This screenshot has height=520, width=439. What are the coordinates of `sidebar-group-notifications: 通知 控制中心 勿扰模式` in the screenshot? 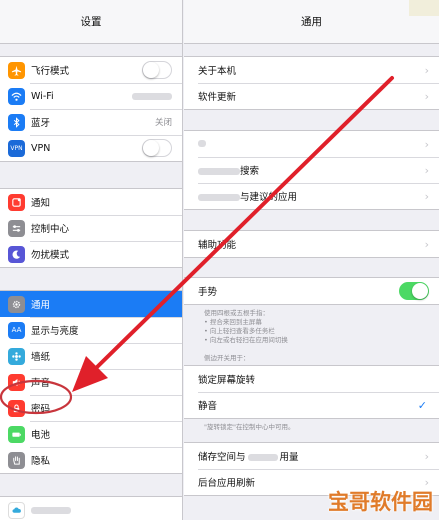 It's located at (91, 228).